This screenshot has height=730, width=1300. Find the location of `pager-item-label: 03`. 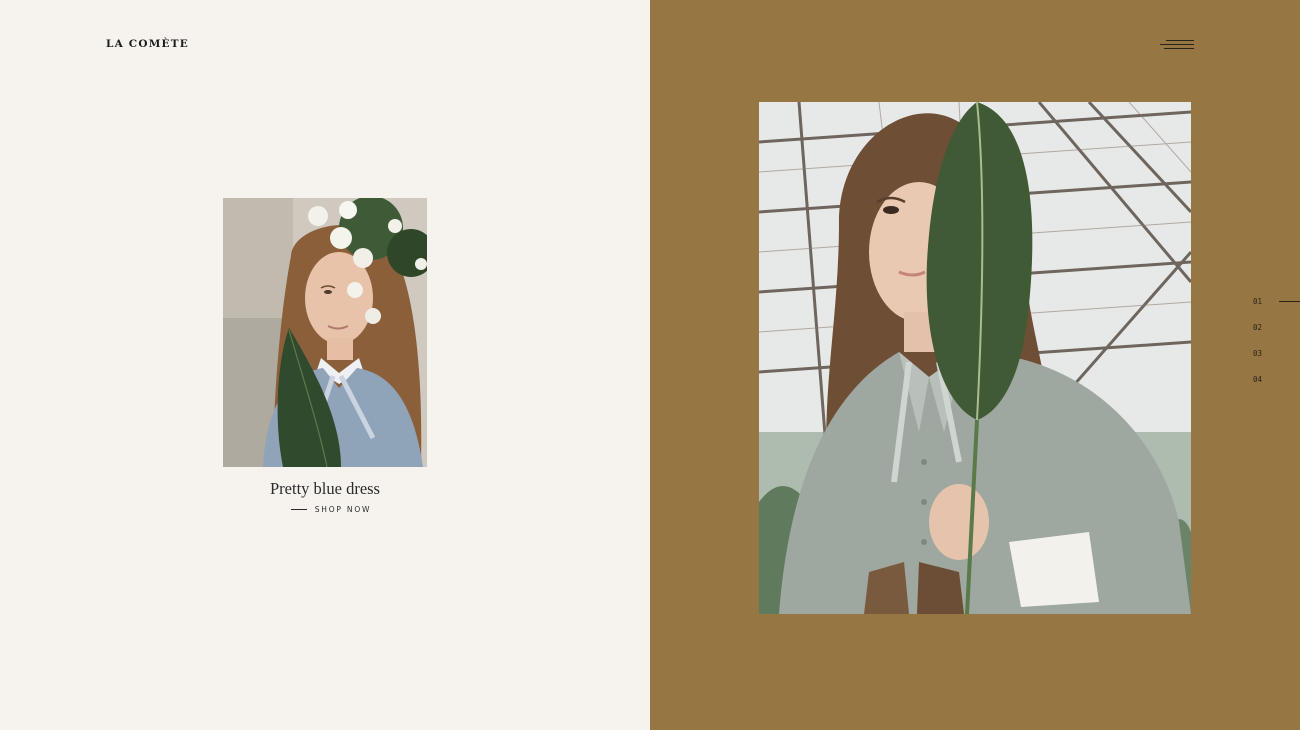

pager-item-label: 03 is located at coordinates (1258, 353).